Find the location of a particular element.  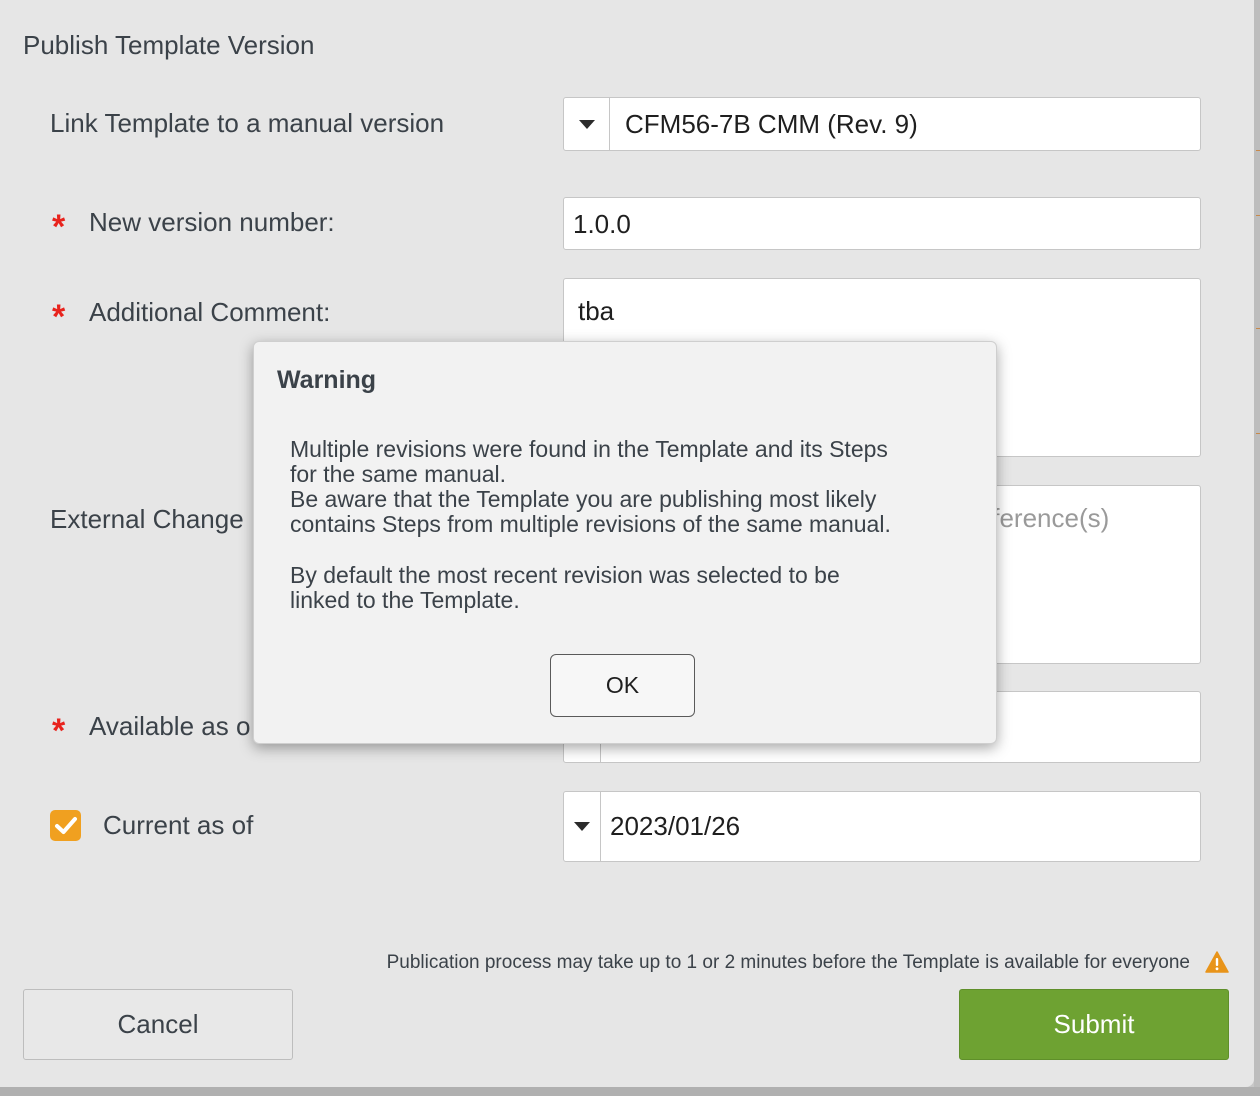

available-as-of-label: Available as o is located at coordinates (170, 726).